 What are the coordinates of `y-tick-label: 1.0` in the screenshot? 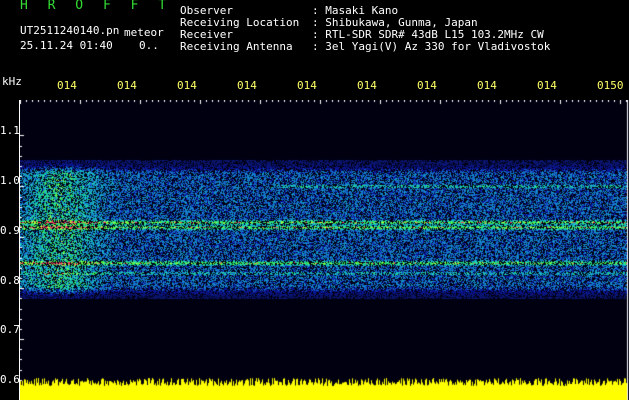 It's located at (10, 180).